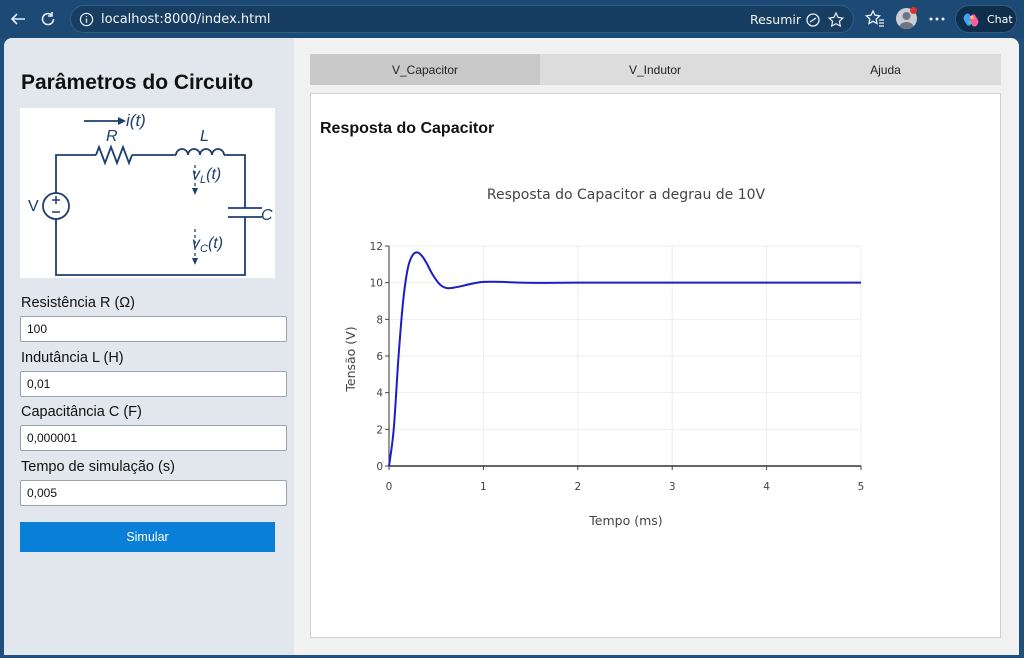  What do you see at coordinates (625, 520) in the screenshot?
I see `x-axis-label: Tempo (ms)` at bounding box center [625, 520].